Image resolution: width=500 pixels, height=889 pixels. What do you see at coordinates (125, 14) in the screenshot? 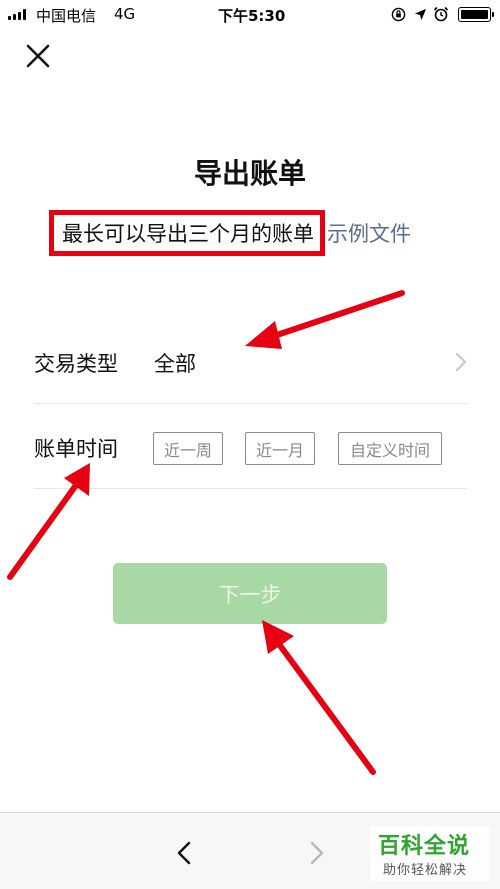
I see `network-type: 4G` at bounding box center [125, 14].